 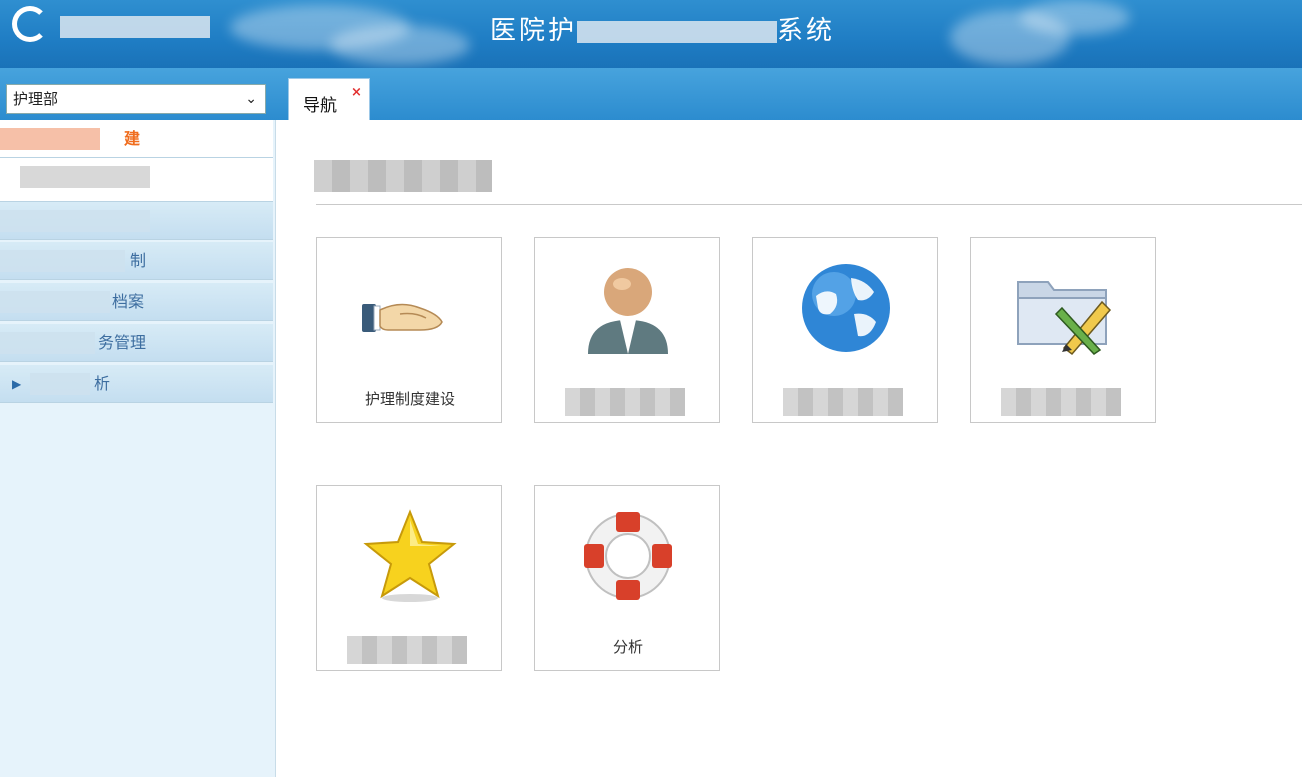 I want to click on sidebar-item-5: 档案, so click(x=136, y=302).